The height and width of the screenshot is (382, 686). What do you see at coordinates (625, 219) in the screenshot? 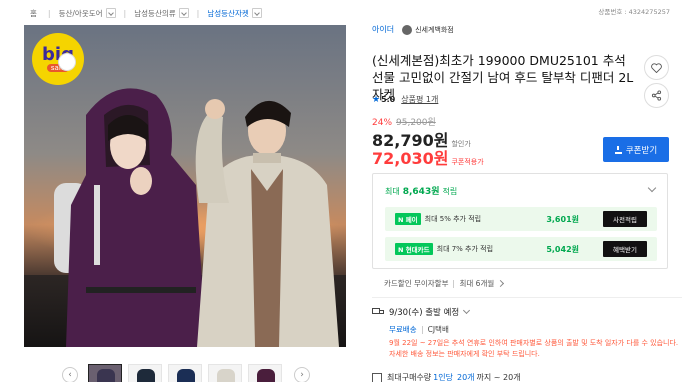
I see `pre-accrue-button: 사전적립` at bounding box center [625, 219].